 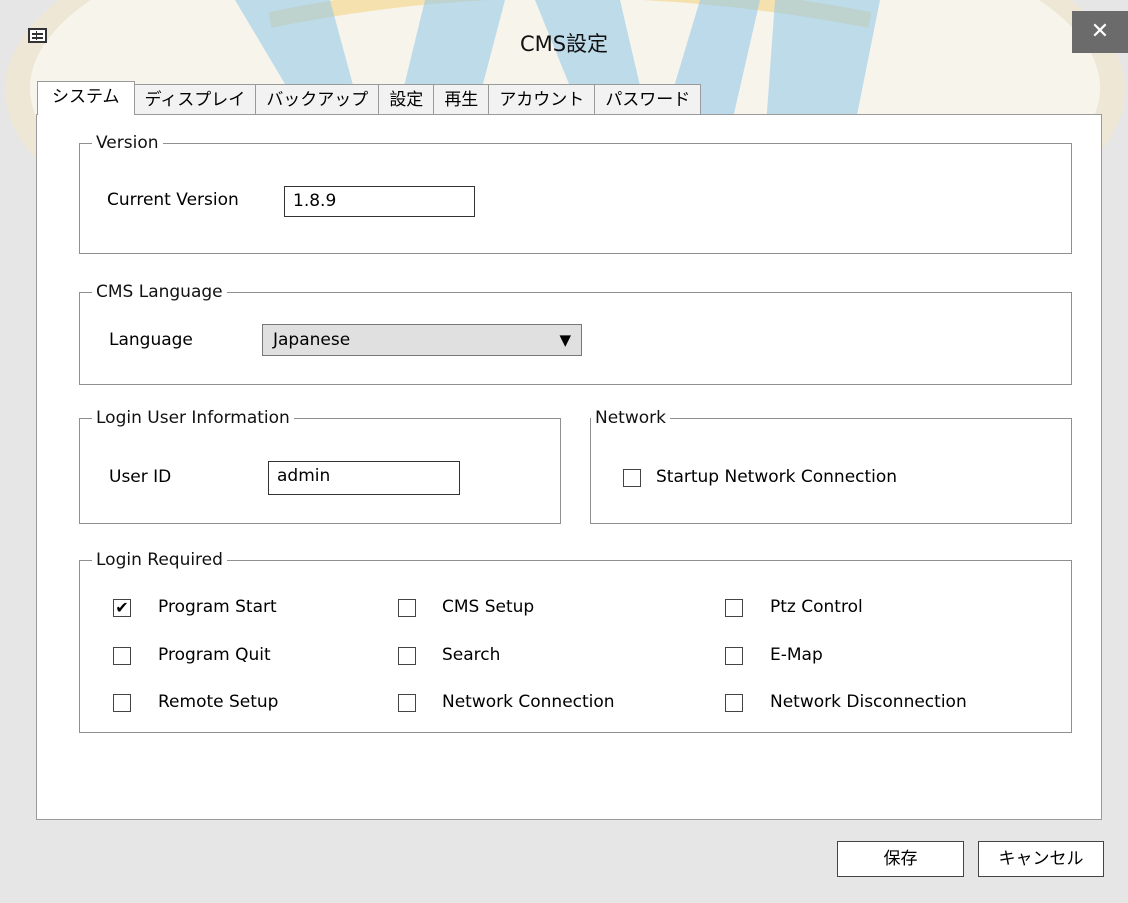 What do you see at coordinates (868, 702) in the screenshot?
I see `network-disconnection-label: Network Disconnection` at bounding box center [868, 702].